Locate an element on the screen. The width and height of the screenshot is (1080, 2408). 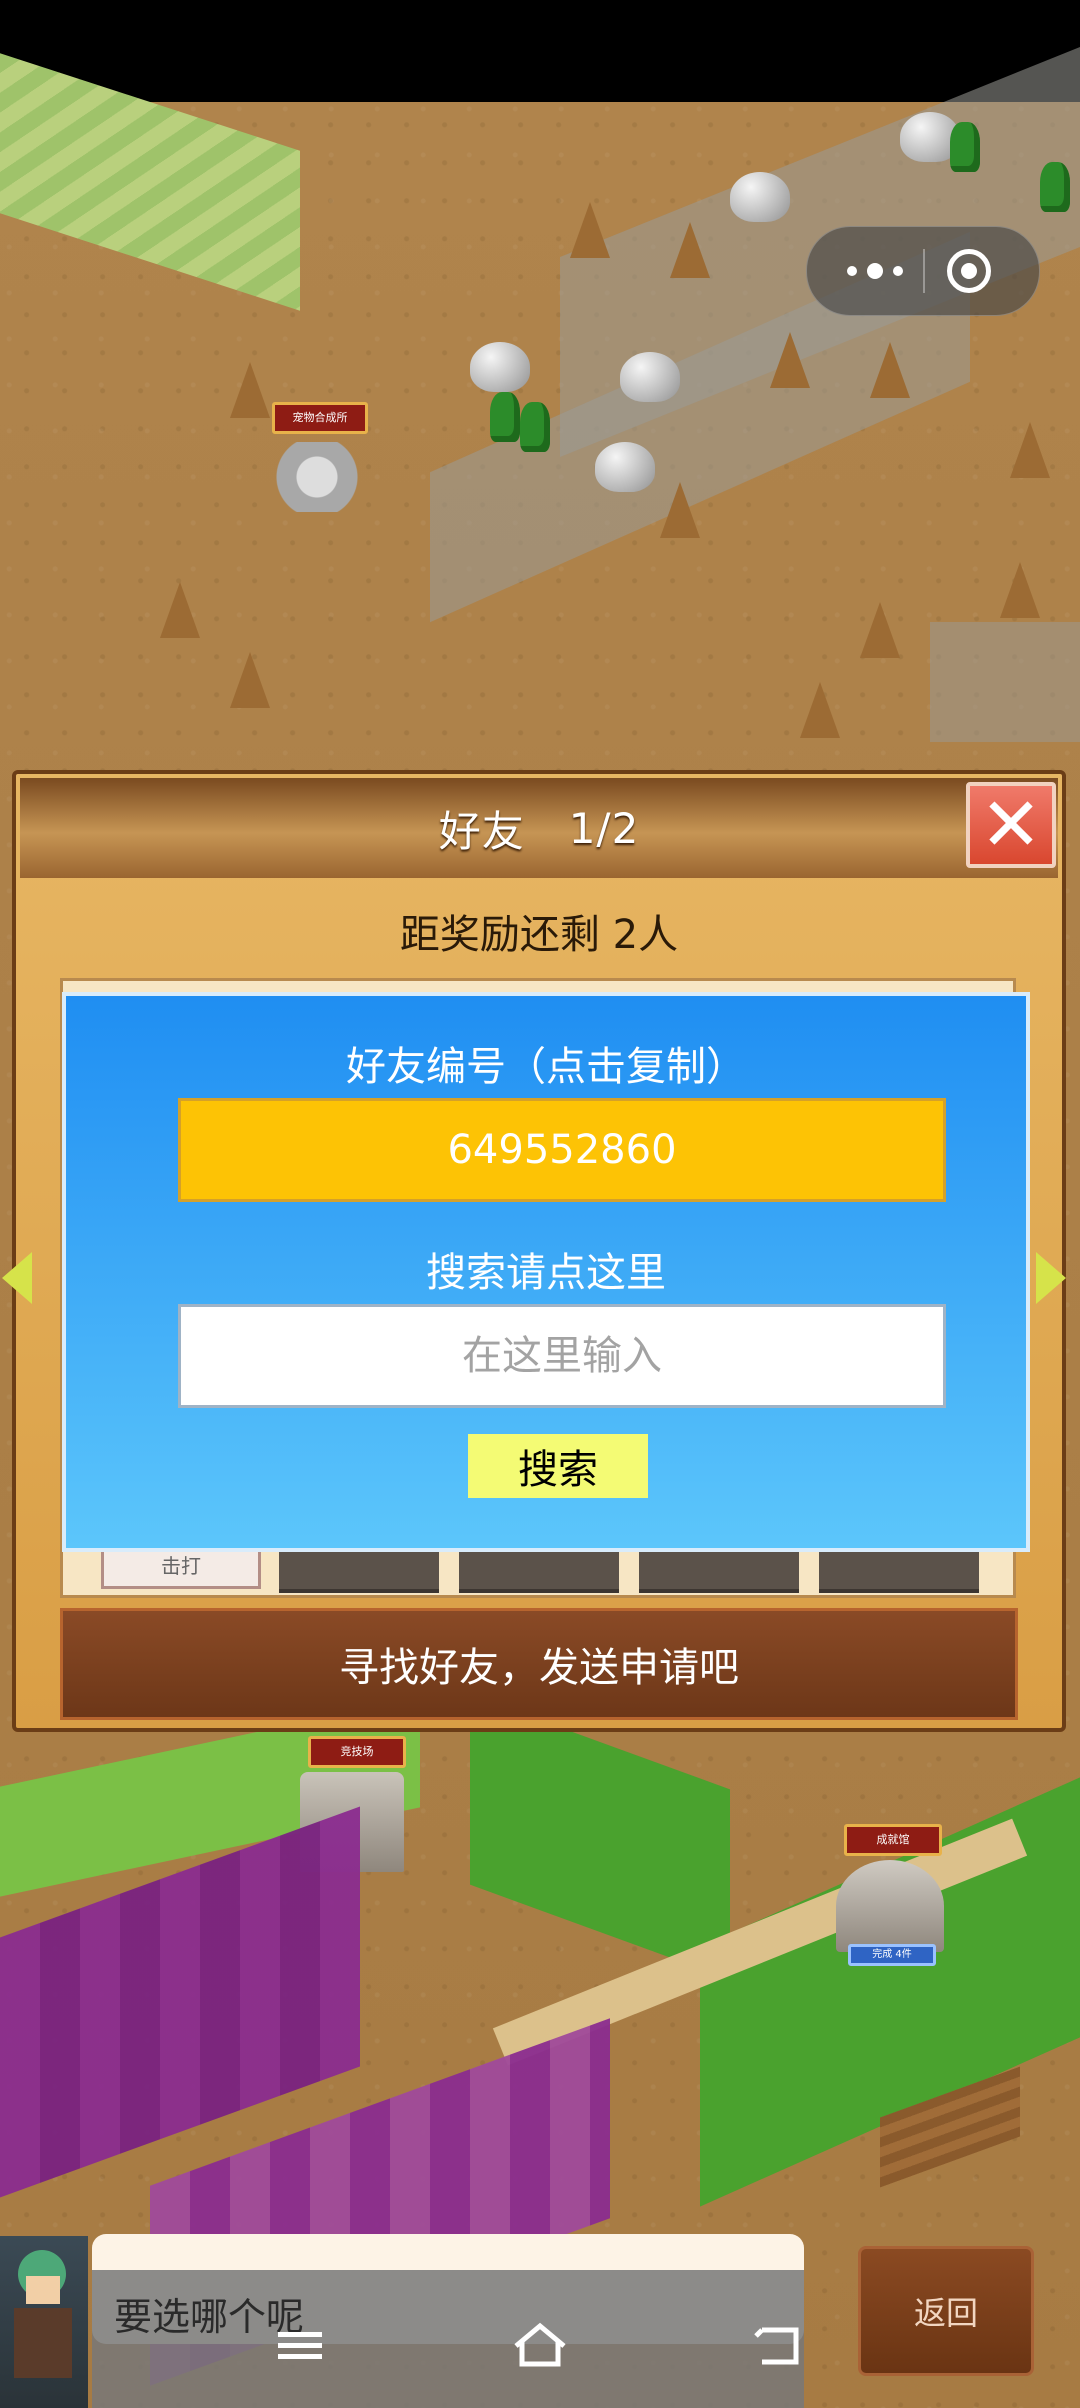
dialog-title-bar: 好友 1/2 is located at coordinates (539, 828).